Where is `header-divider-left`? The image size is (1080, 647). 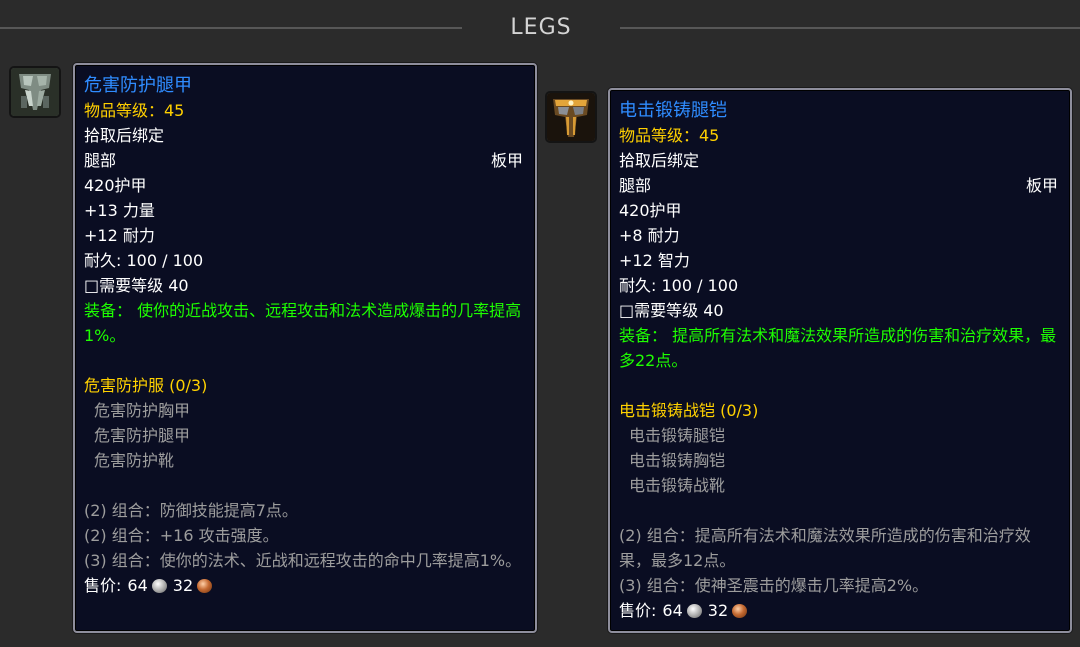 header-divider-left is located at coordinates (231, 28).